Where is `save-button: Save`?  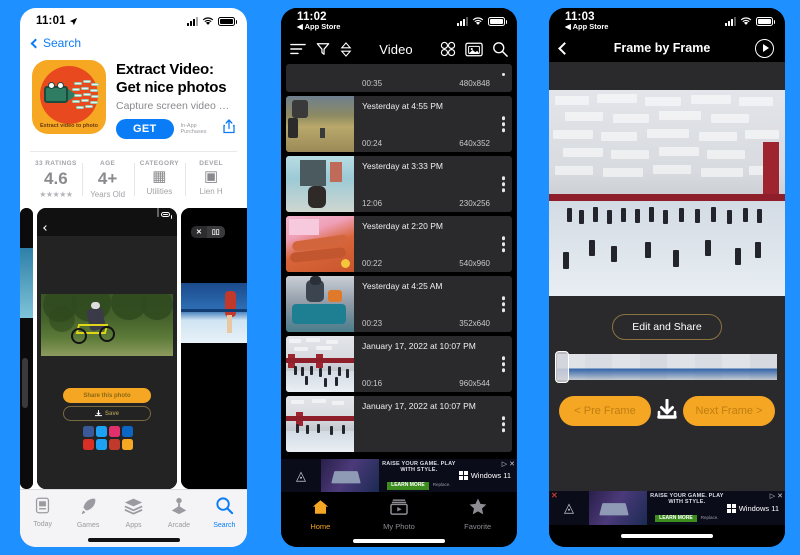
save-button: Save is located at coordinates (107, 414).